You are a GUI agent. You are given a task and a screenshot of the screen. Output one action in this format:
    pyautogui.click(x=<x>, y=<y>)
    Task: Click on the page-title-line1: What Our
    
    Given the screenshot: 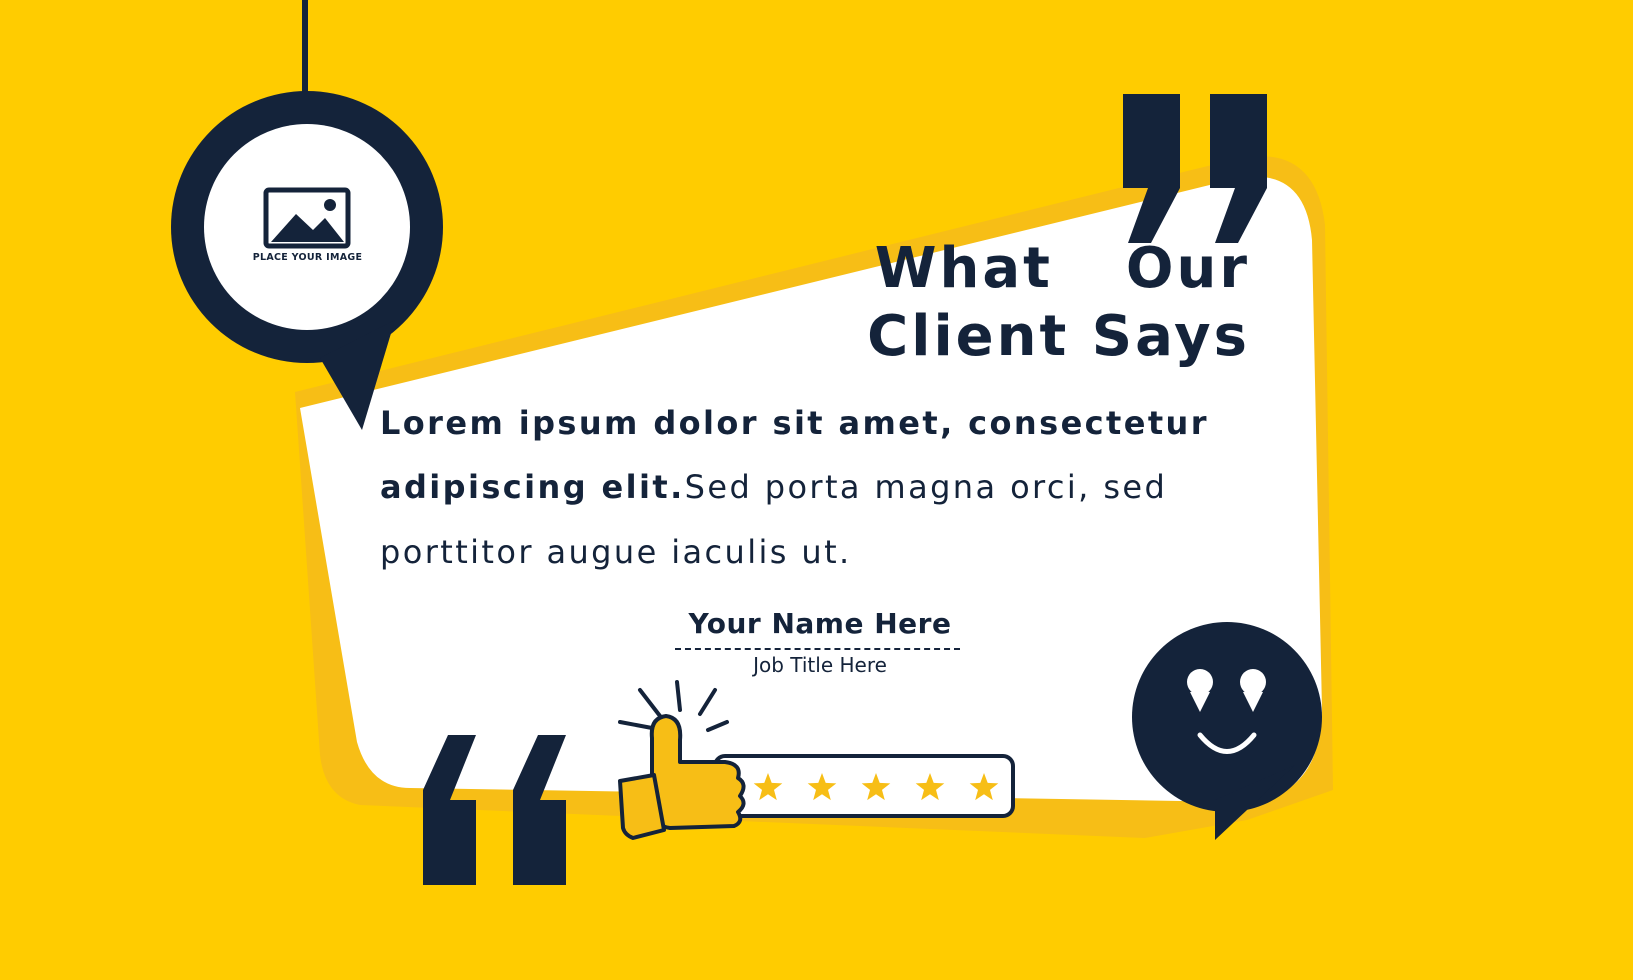 What is the action you would take?
    pyautogui.click(x=1062, y=268)
    